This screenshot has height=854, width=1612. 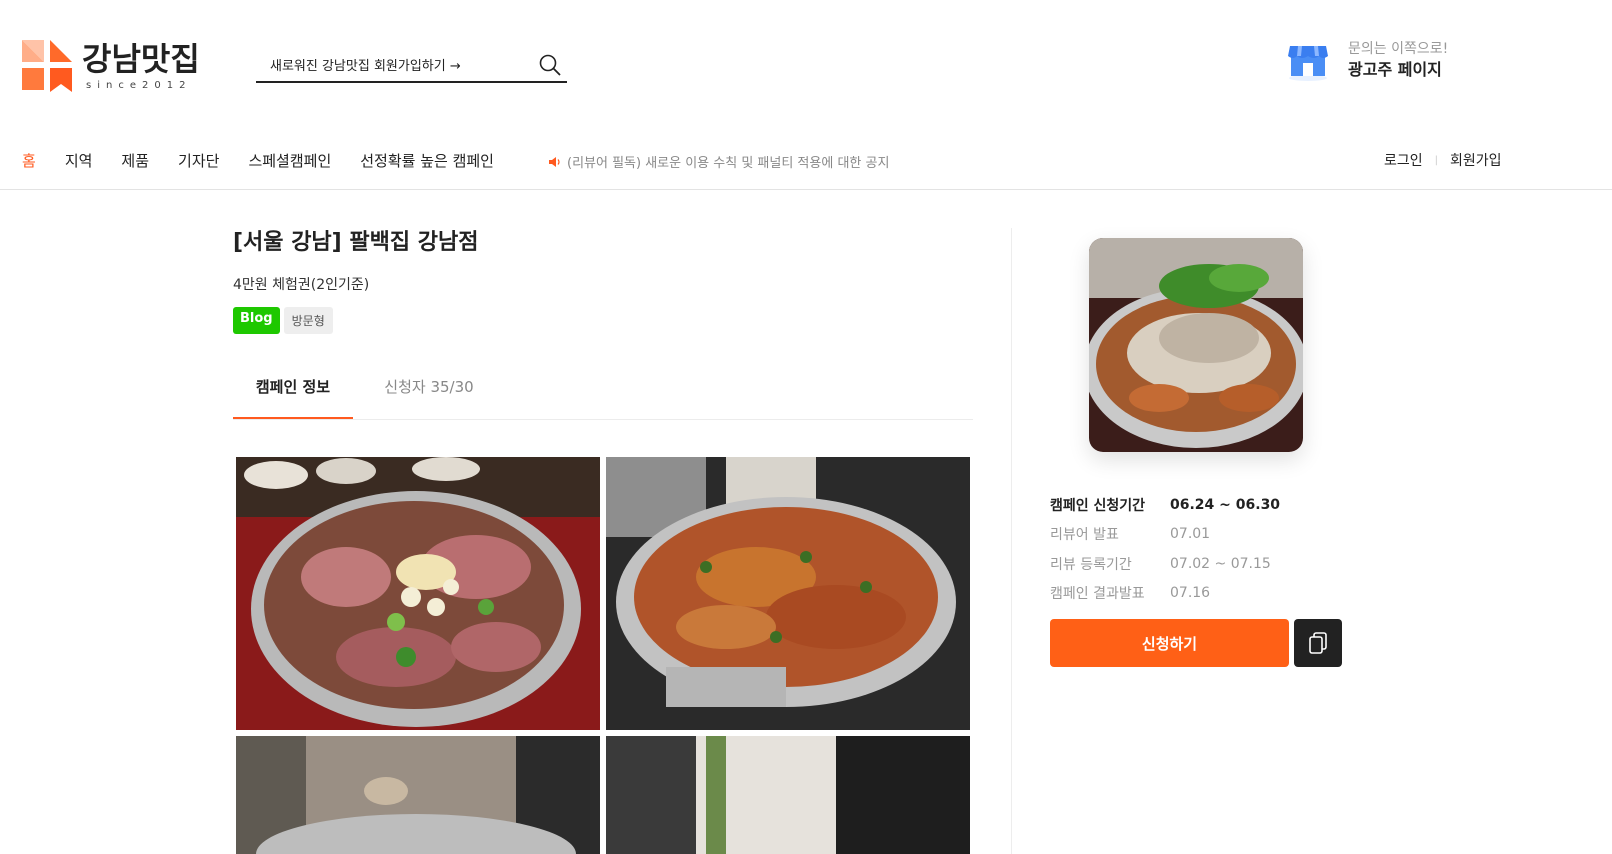 I want to click on copy-icon, so click(x=1318, y=643).